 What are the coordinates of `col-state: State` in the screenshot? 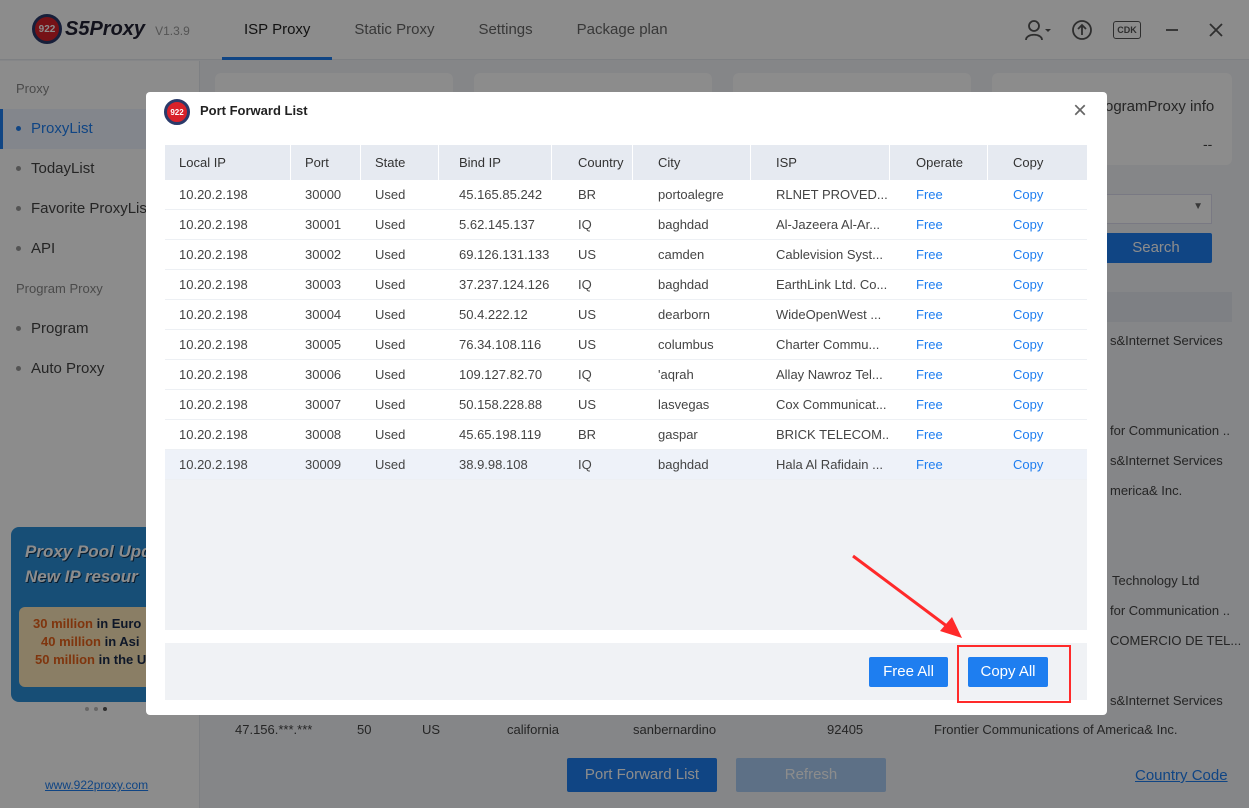 It's located at (400, 162).